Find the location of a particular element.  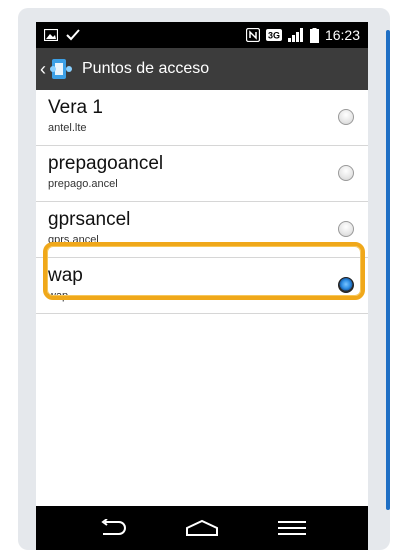

up-navigation-chevron-icon: ‹ is located at coordinates (43, 69).